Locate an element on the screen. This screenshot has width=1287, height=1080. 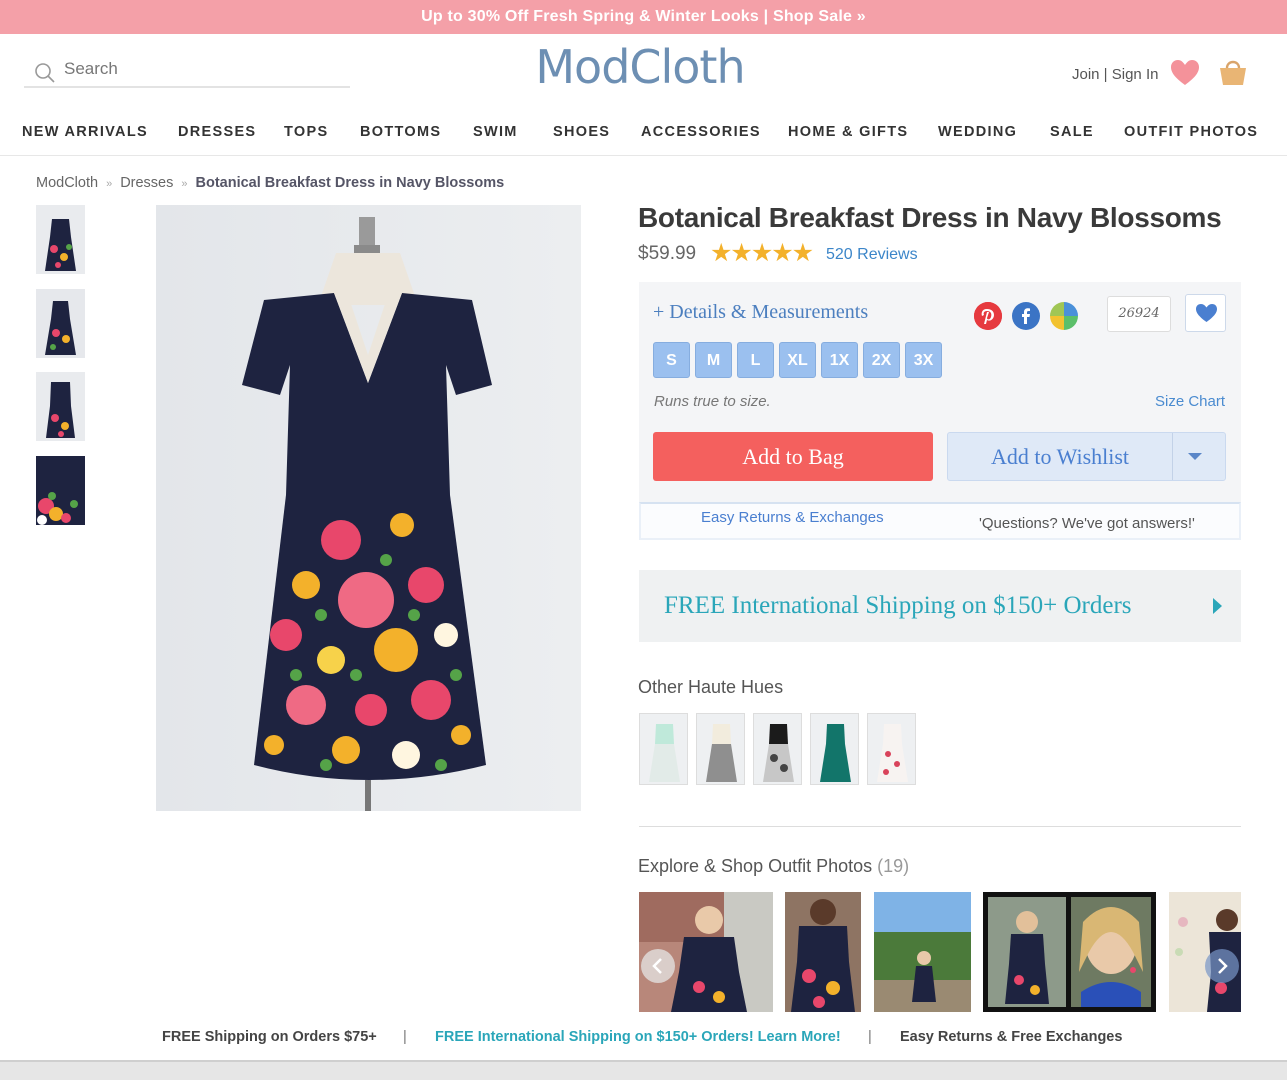
breadcrumb-dresses: Dresses is located at coordinates (146, 183).